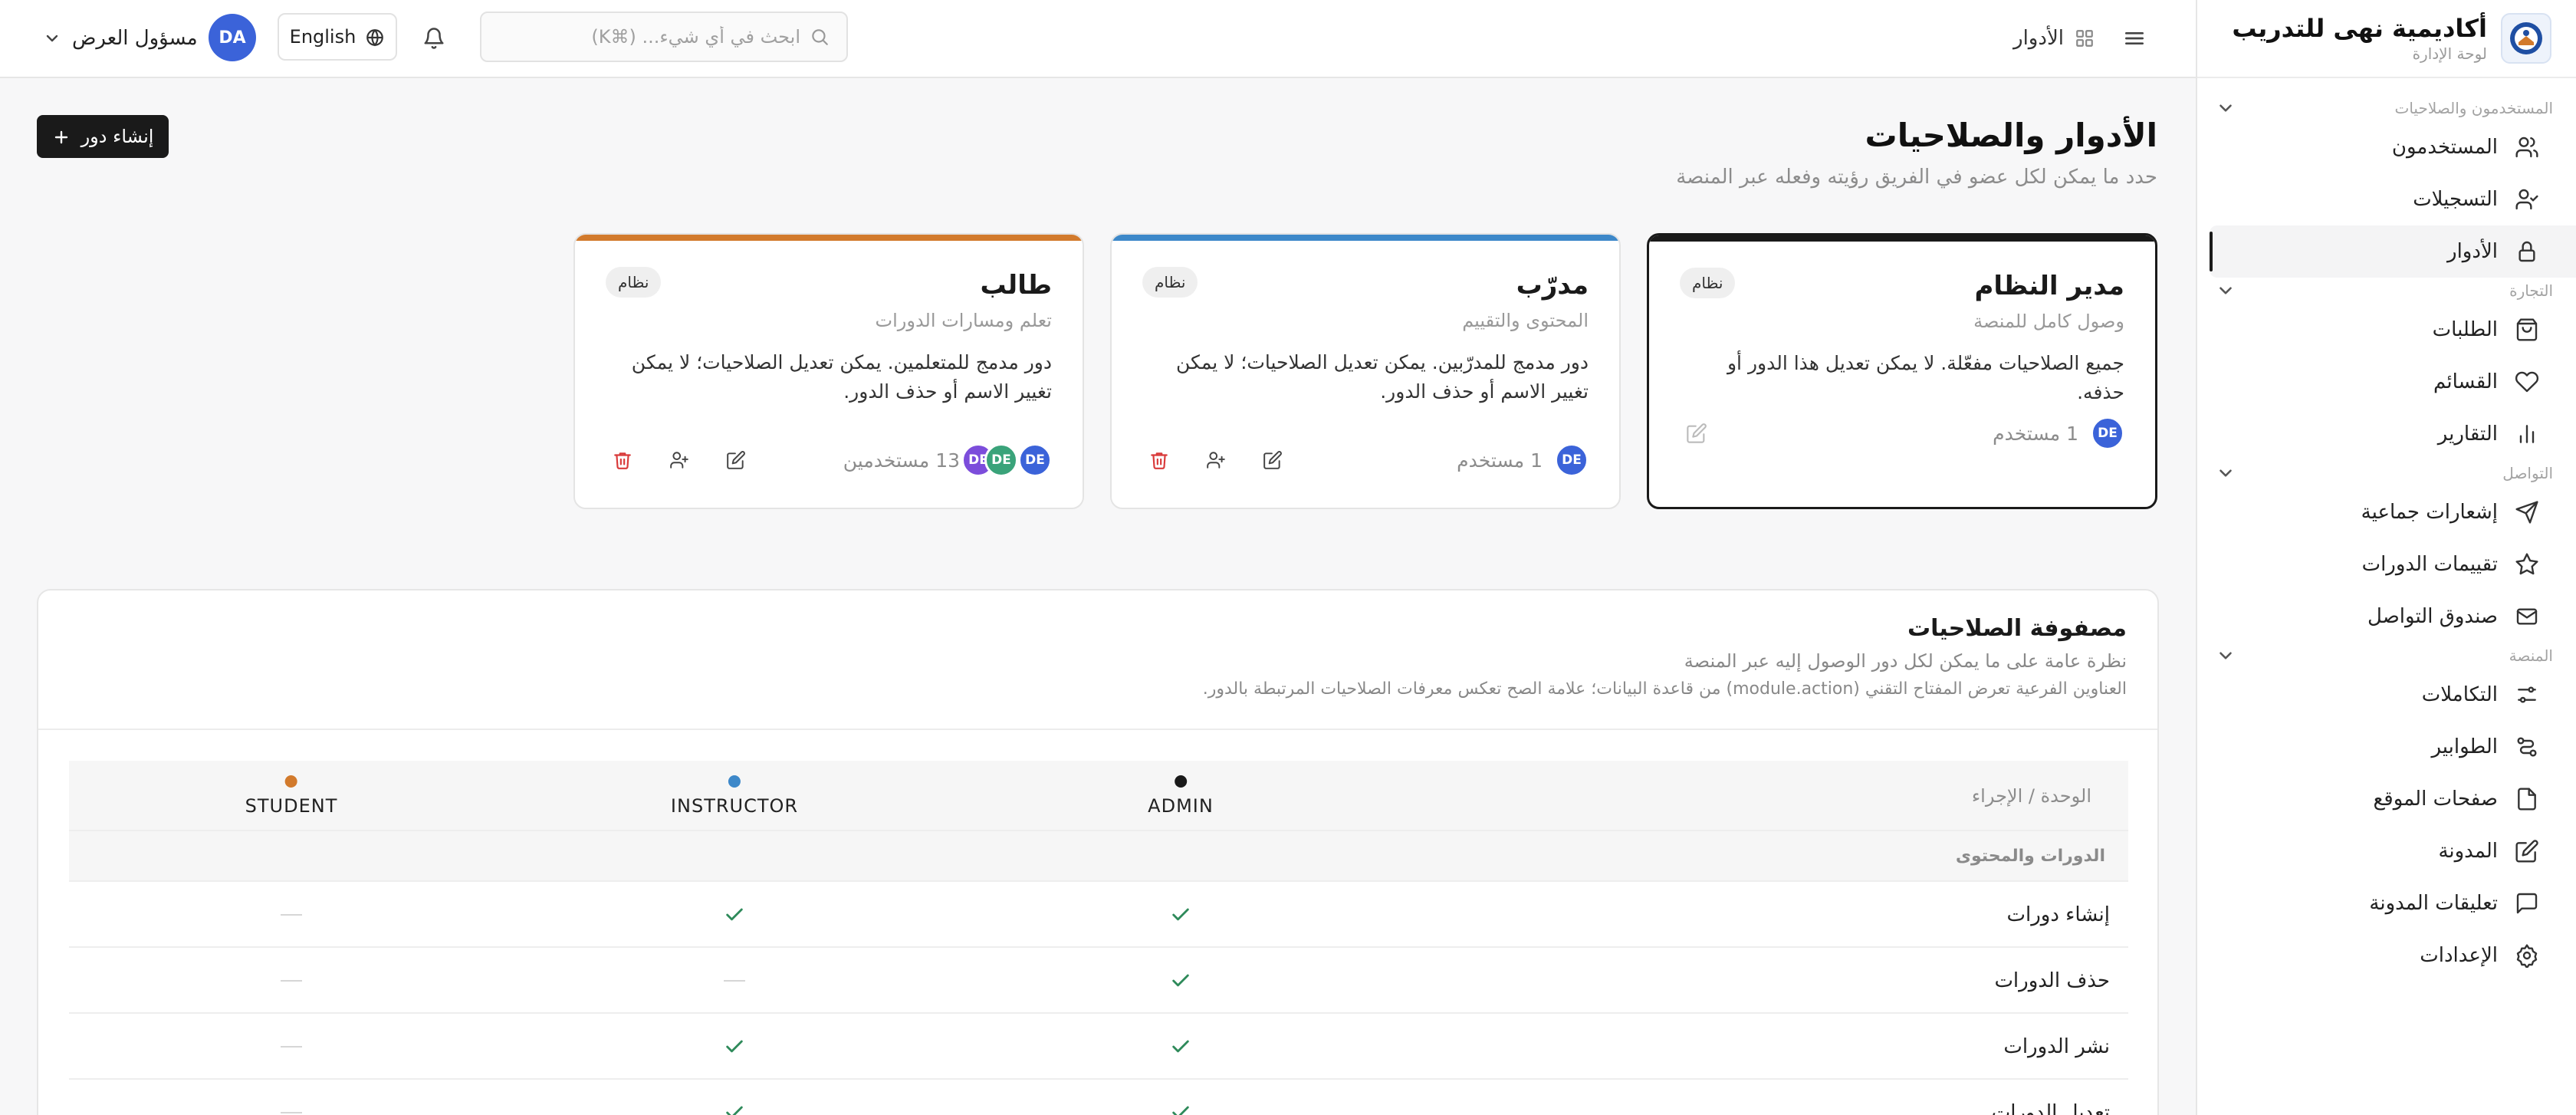 This screenshot has height=1115, width=2576. What do you see at coordinates (2387, 616) in the screenshot?
I see `sidebar-item: صندوق التواصل` at bounding box center [2387, 616].